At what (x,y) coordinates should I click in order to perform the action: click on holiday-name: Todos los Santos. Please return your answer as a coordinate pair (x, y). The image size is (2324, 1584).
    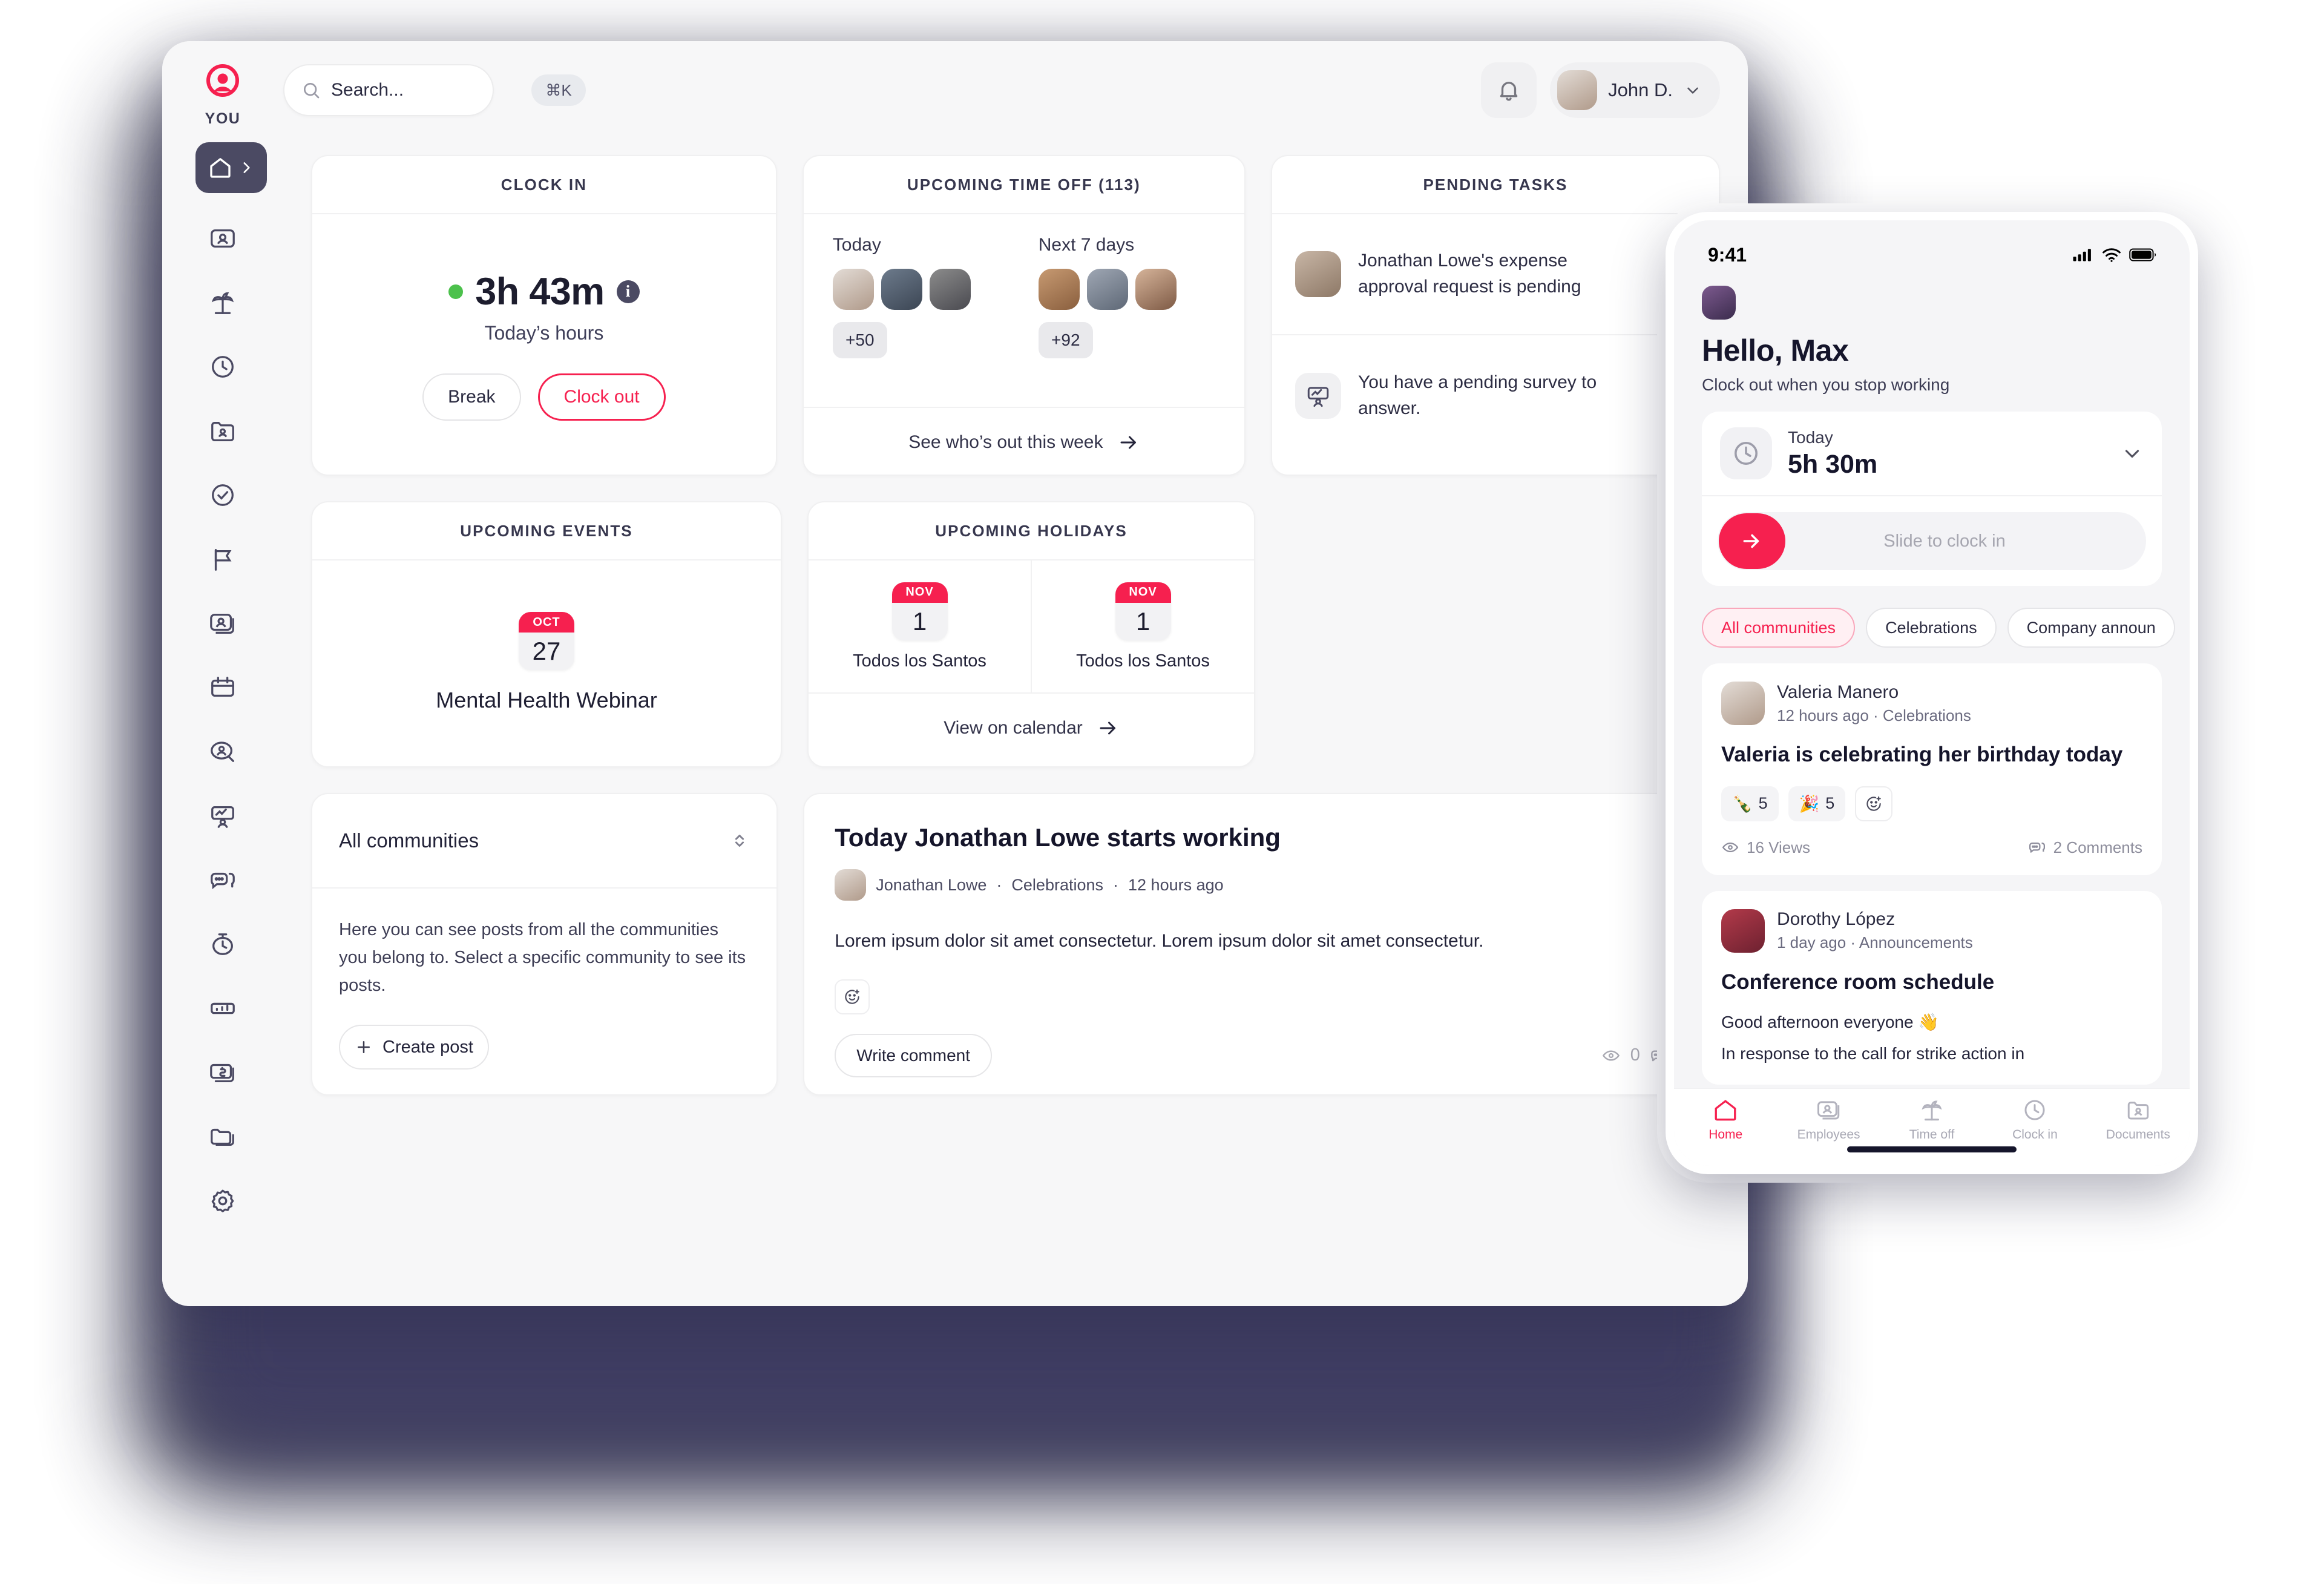
    Looking at the image, I should click on (1143, 661).